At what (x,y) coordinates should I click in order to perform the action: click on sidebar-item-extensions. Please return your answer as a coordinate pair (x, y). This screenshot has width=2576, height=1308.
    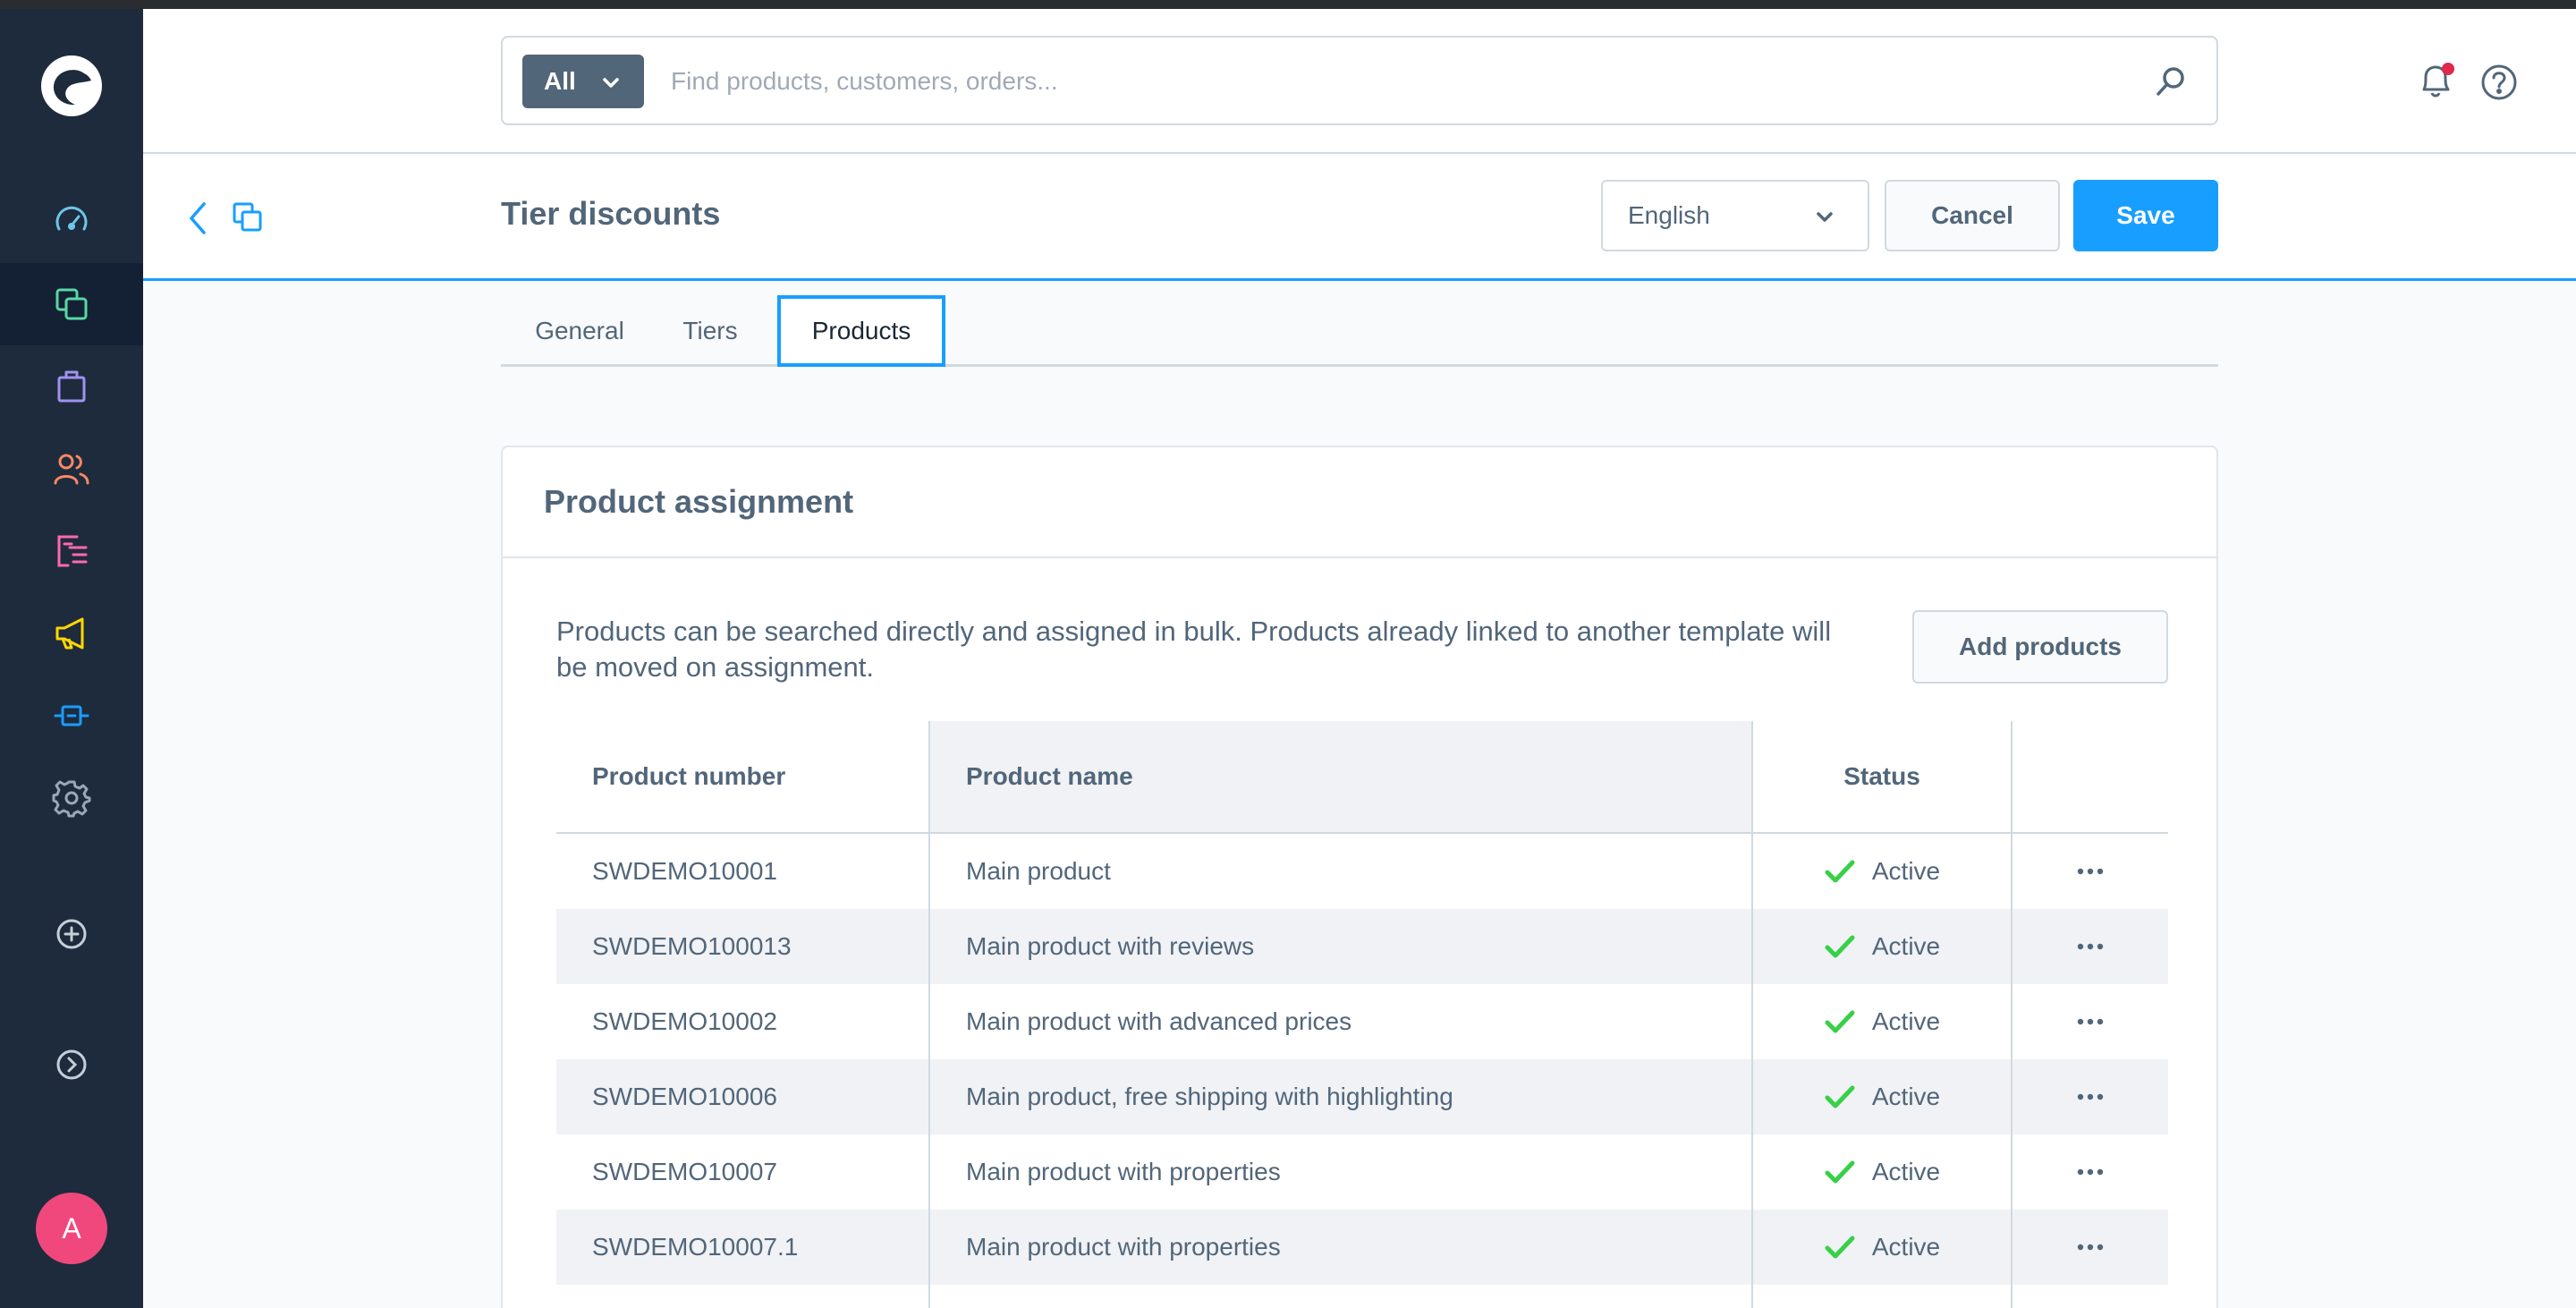
    Looking at the image, I should click on (71, 716).